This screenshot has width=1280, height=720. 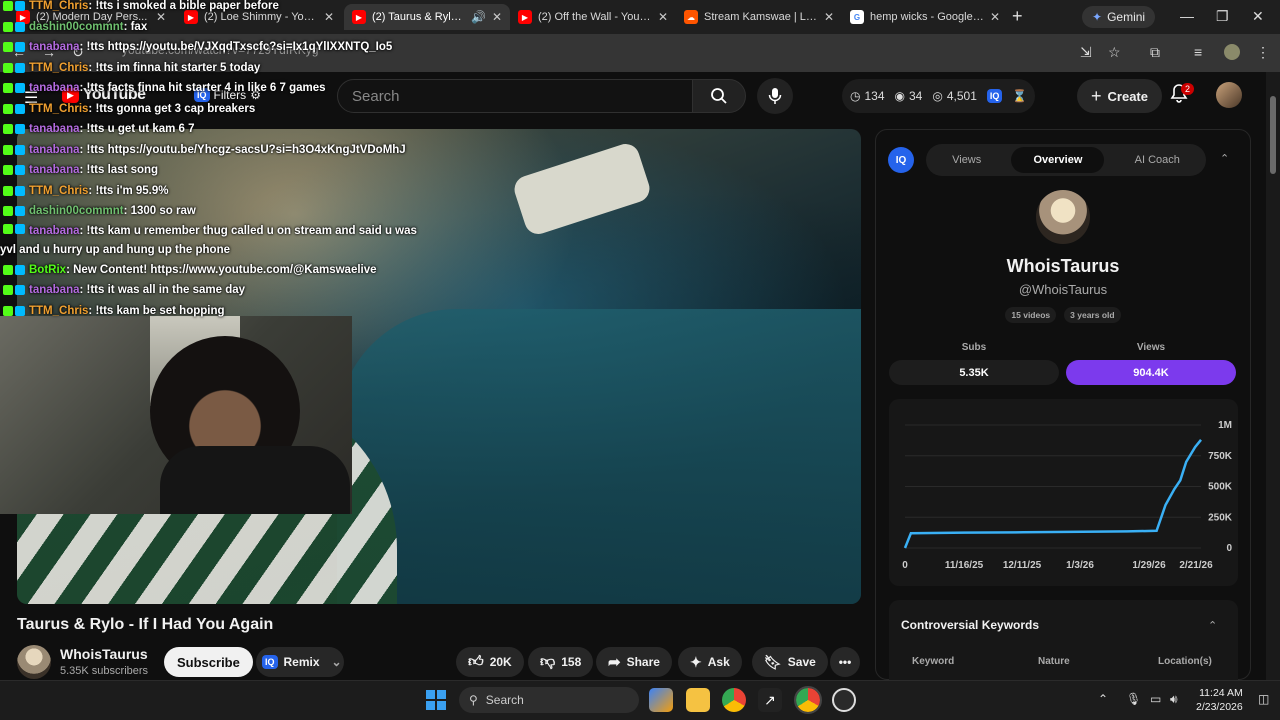 I want to click on windows-start-icon, so click(x=436, y=700).